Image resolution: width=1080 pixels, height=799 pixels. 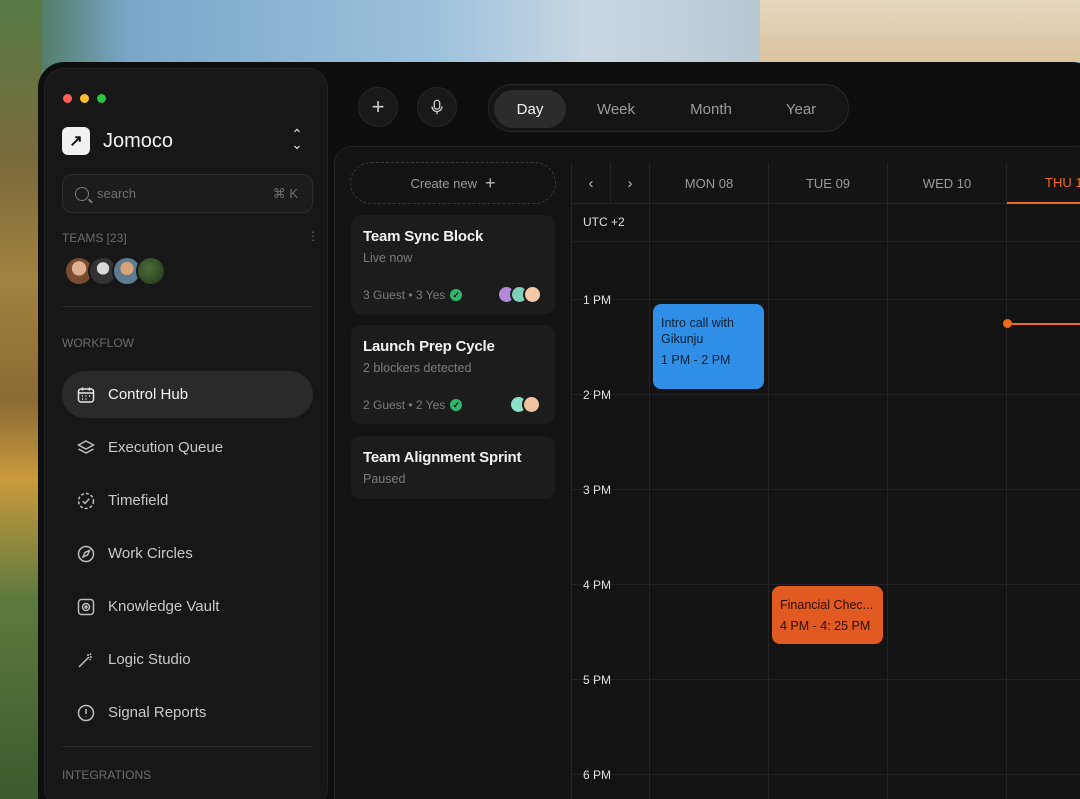 I want to click on tab-month: Month, so click(x=711, y=109).